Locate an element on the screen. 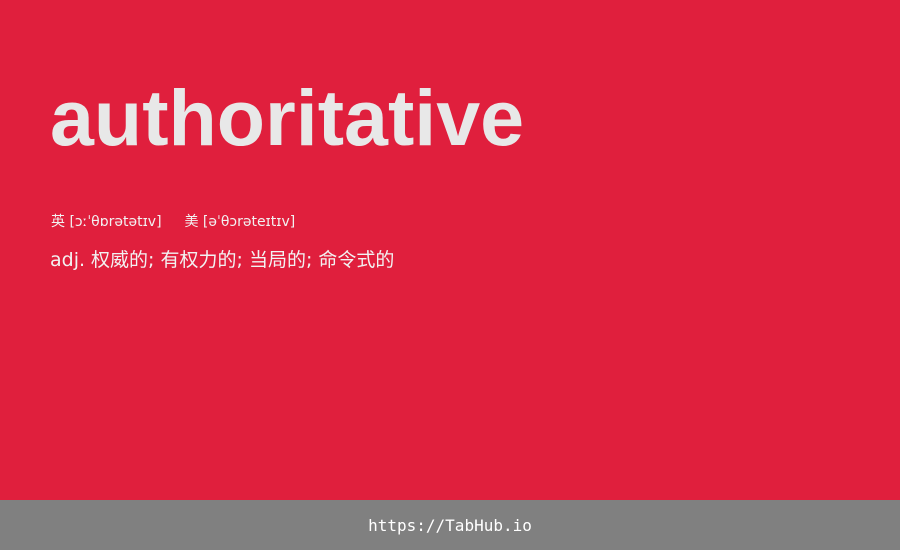  us-label: 美 is located at coordinates (191, 222).